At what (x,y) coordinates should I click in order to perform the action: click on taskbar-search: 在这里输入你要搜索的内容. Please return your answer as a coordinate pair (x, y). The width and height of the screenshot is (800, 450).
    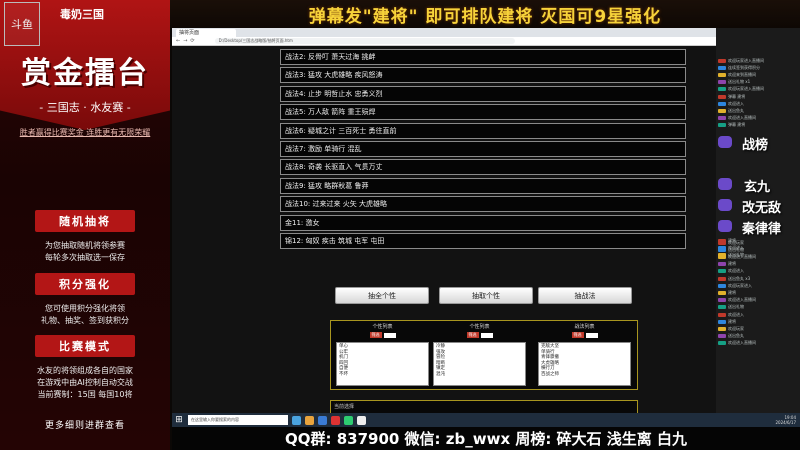
    Looking at the image, I should click on (238, 420).